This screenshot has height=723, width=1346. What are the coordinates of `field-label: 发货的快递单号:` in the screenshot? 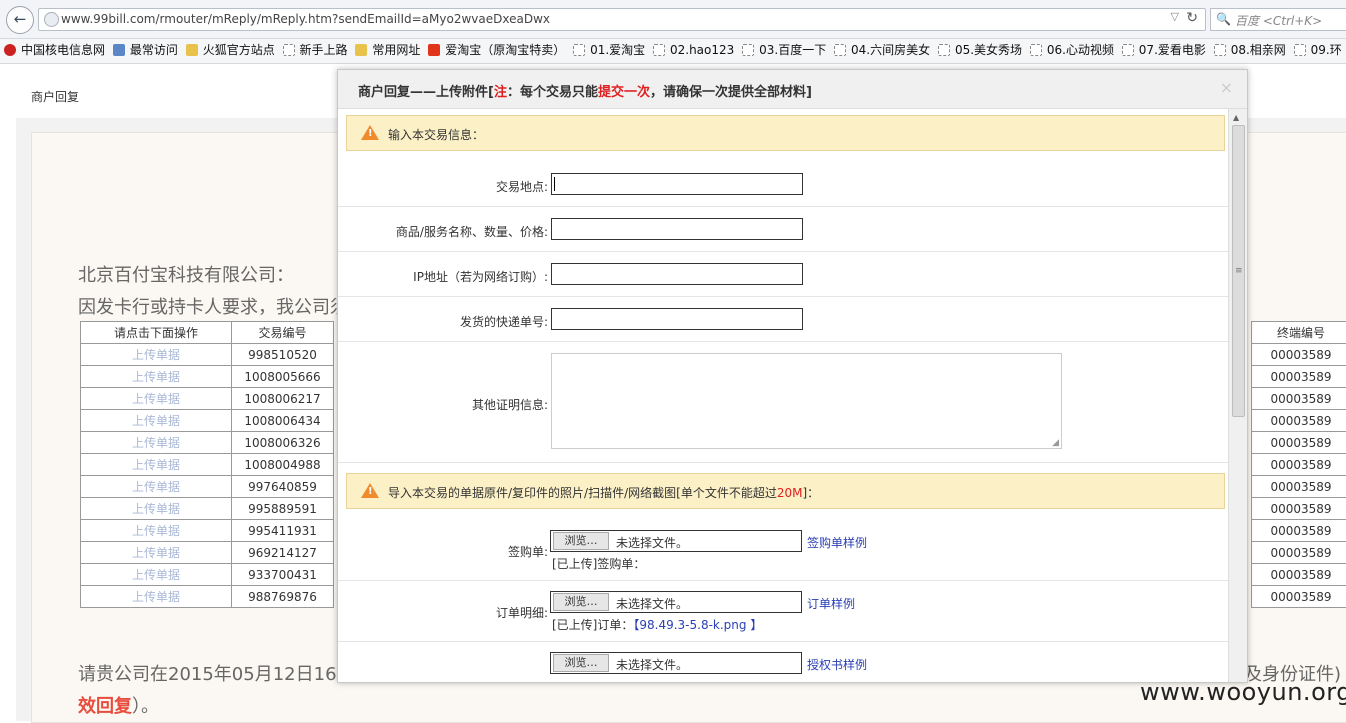 It's located at (504, 321).